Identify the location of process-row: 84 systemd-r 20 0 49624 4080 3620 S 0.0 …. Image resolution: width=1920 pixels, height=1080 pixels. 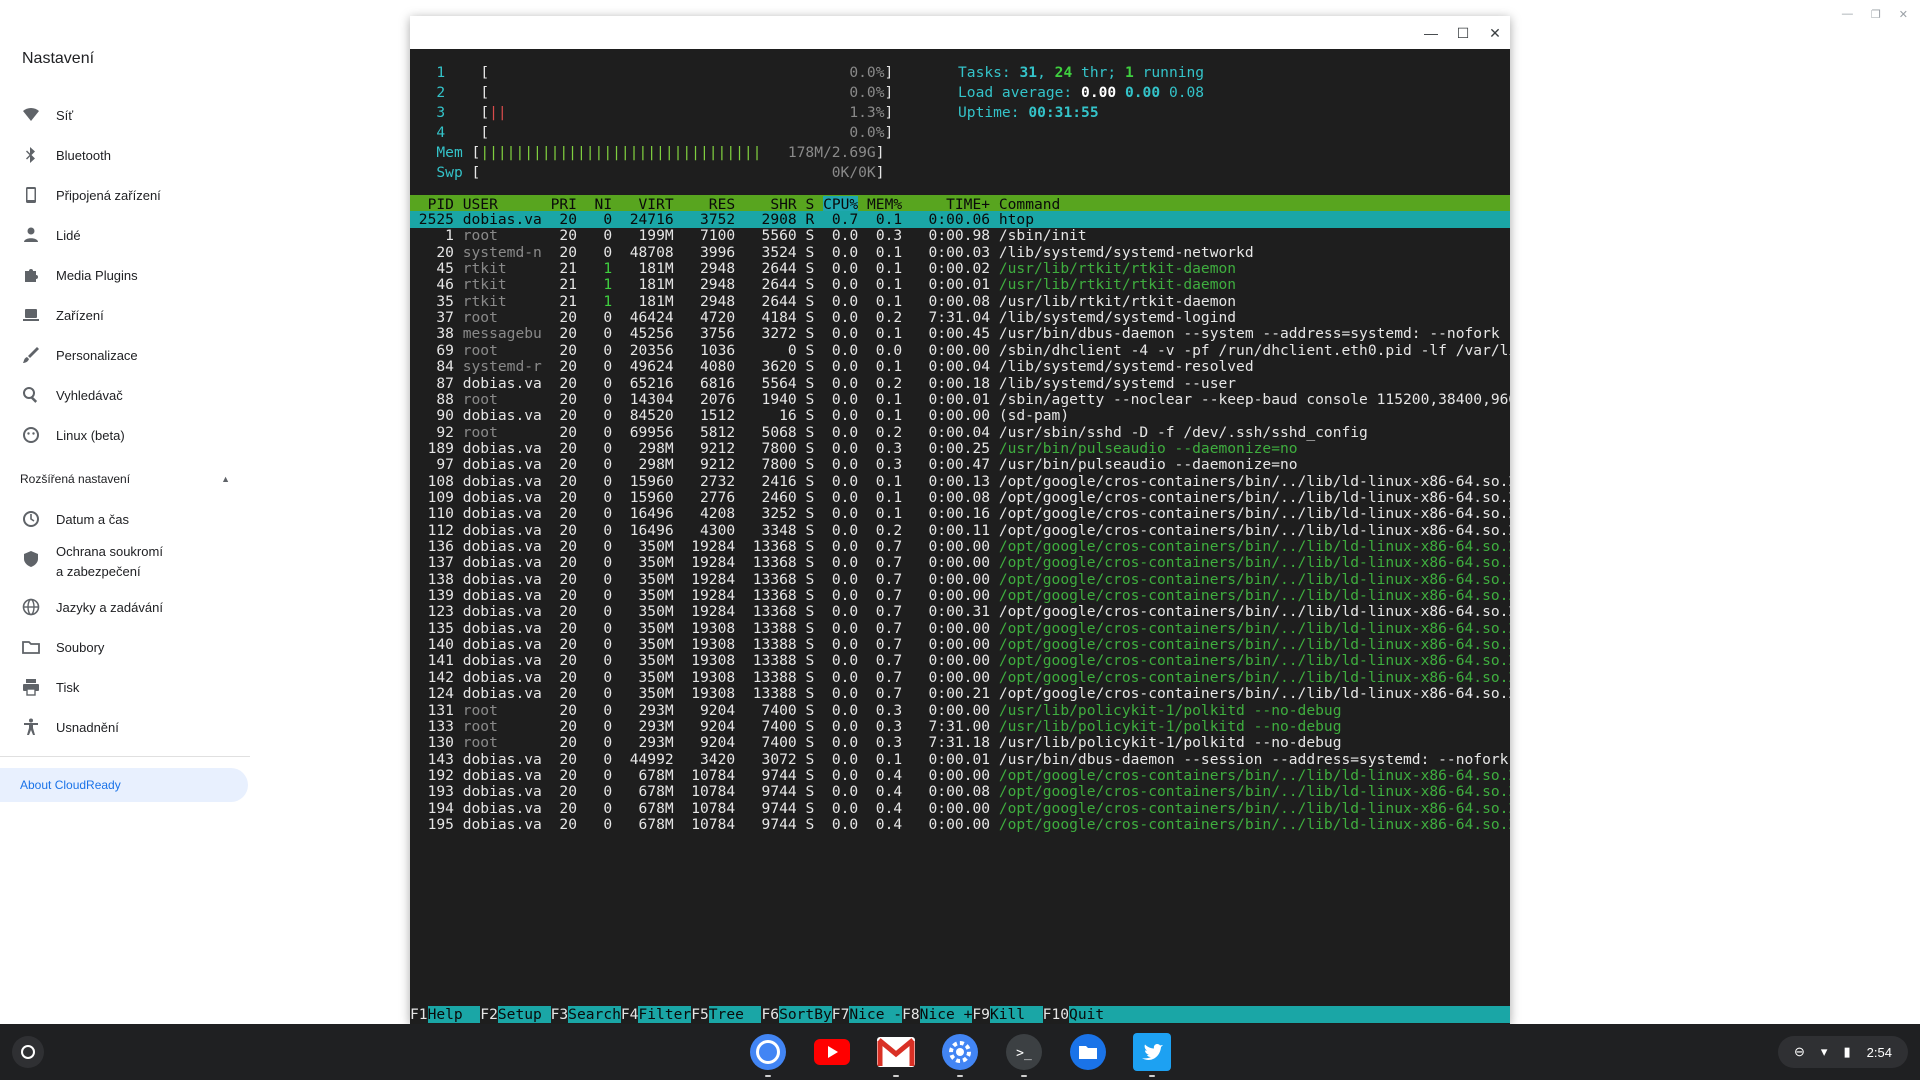
(960, 366).